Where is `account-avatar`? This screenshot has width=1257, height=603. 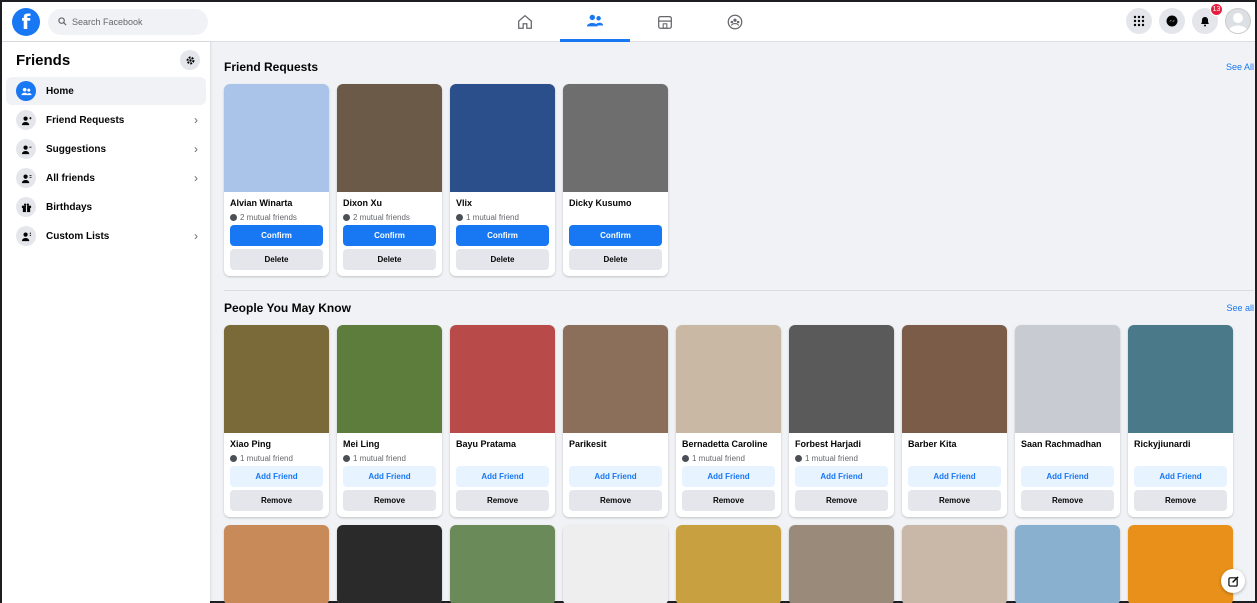
account-avatar is located at coordinates (1238, 21).